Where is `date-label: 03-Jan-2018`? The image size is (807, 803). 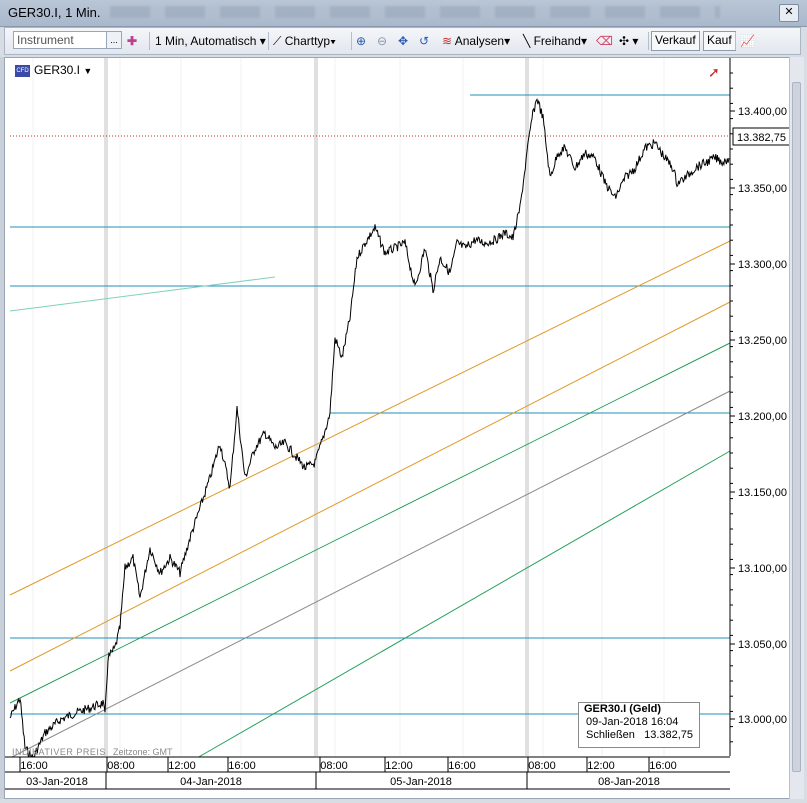
date-label: 03-Jan-2018 is located at coordinates (57, 782).